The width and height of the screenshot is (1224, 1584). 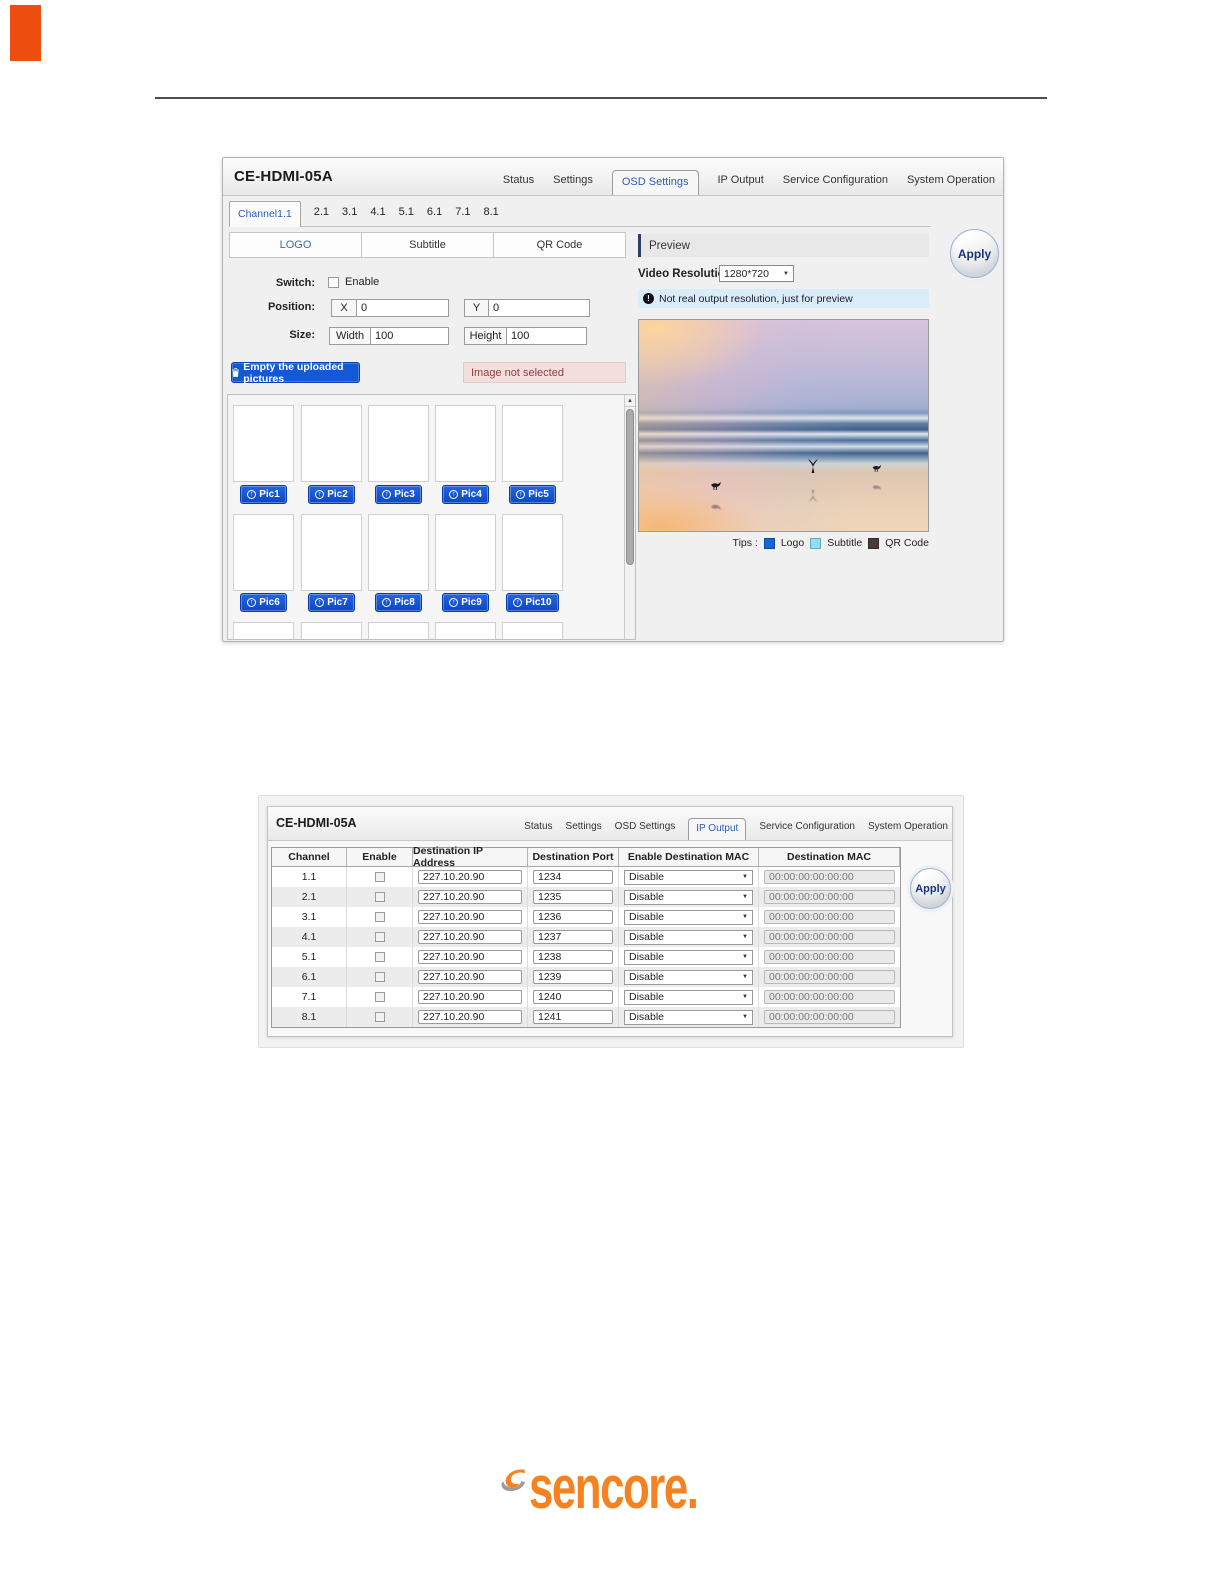 I want to click on enable-cell, so click(x=380, y=917).